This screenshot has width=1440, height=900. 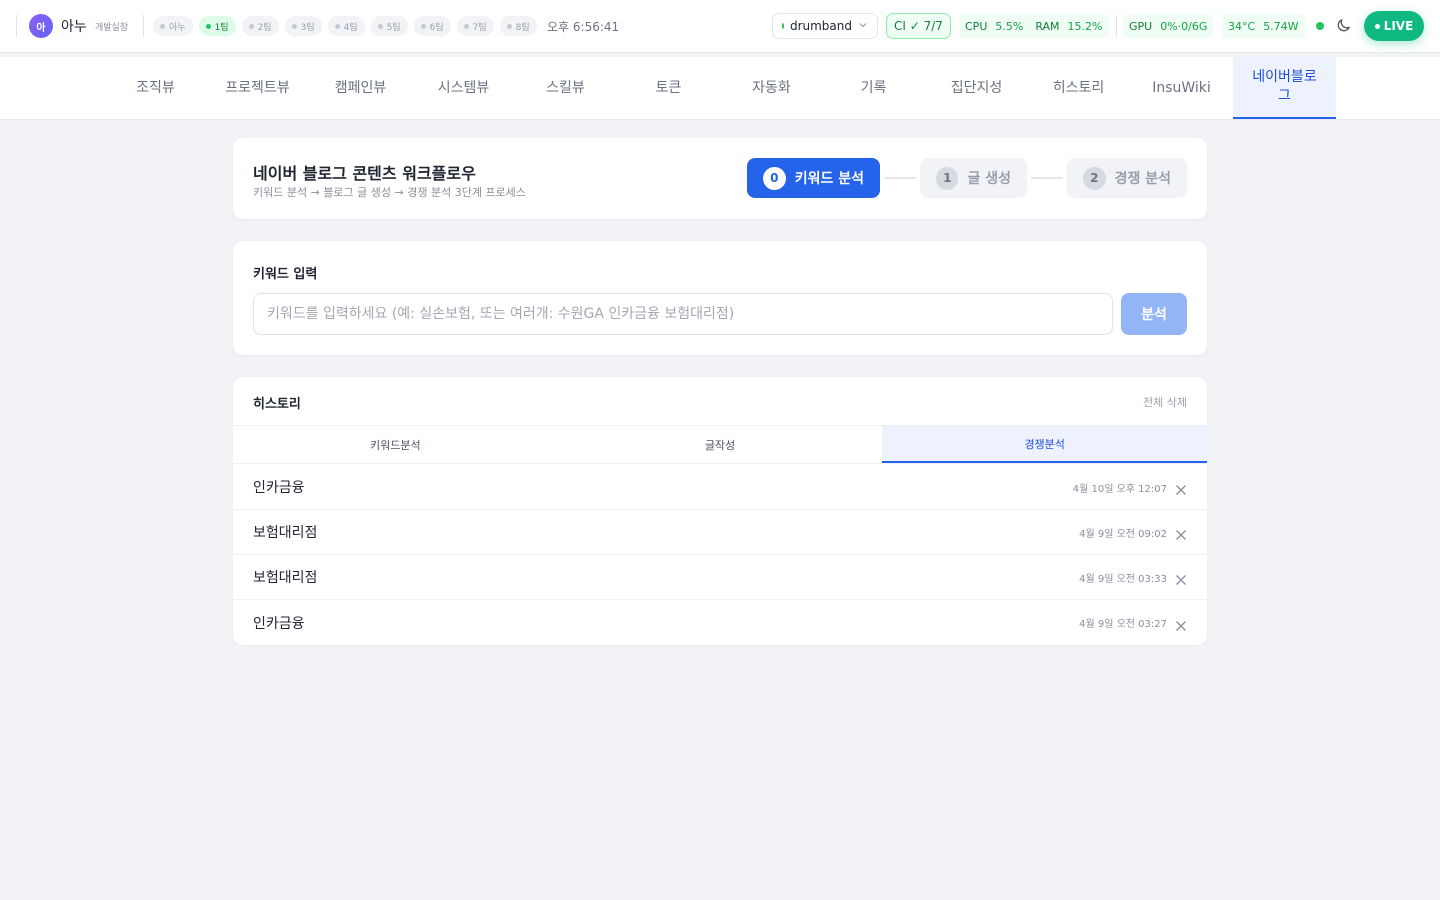 I want to click on step-number: 2, so click(x=1094, y=178).